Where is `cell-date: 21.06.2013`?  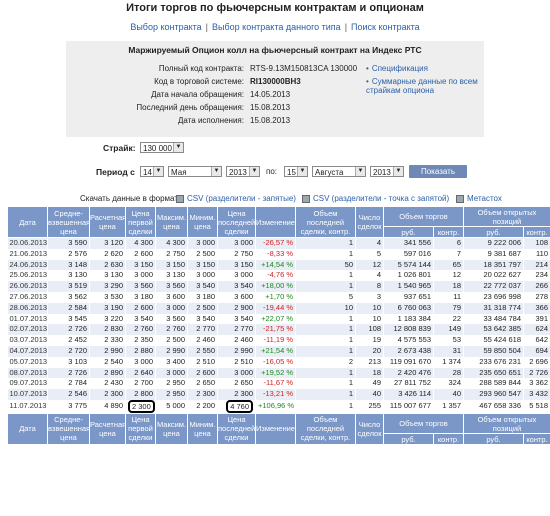
cell-date: 21.06.2013 is located at coordinates (28, 254).